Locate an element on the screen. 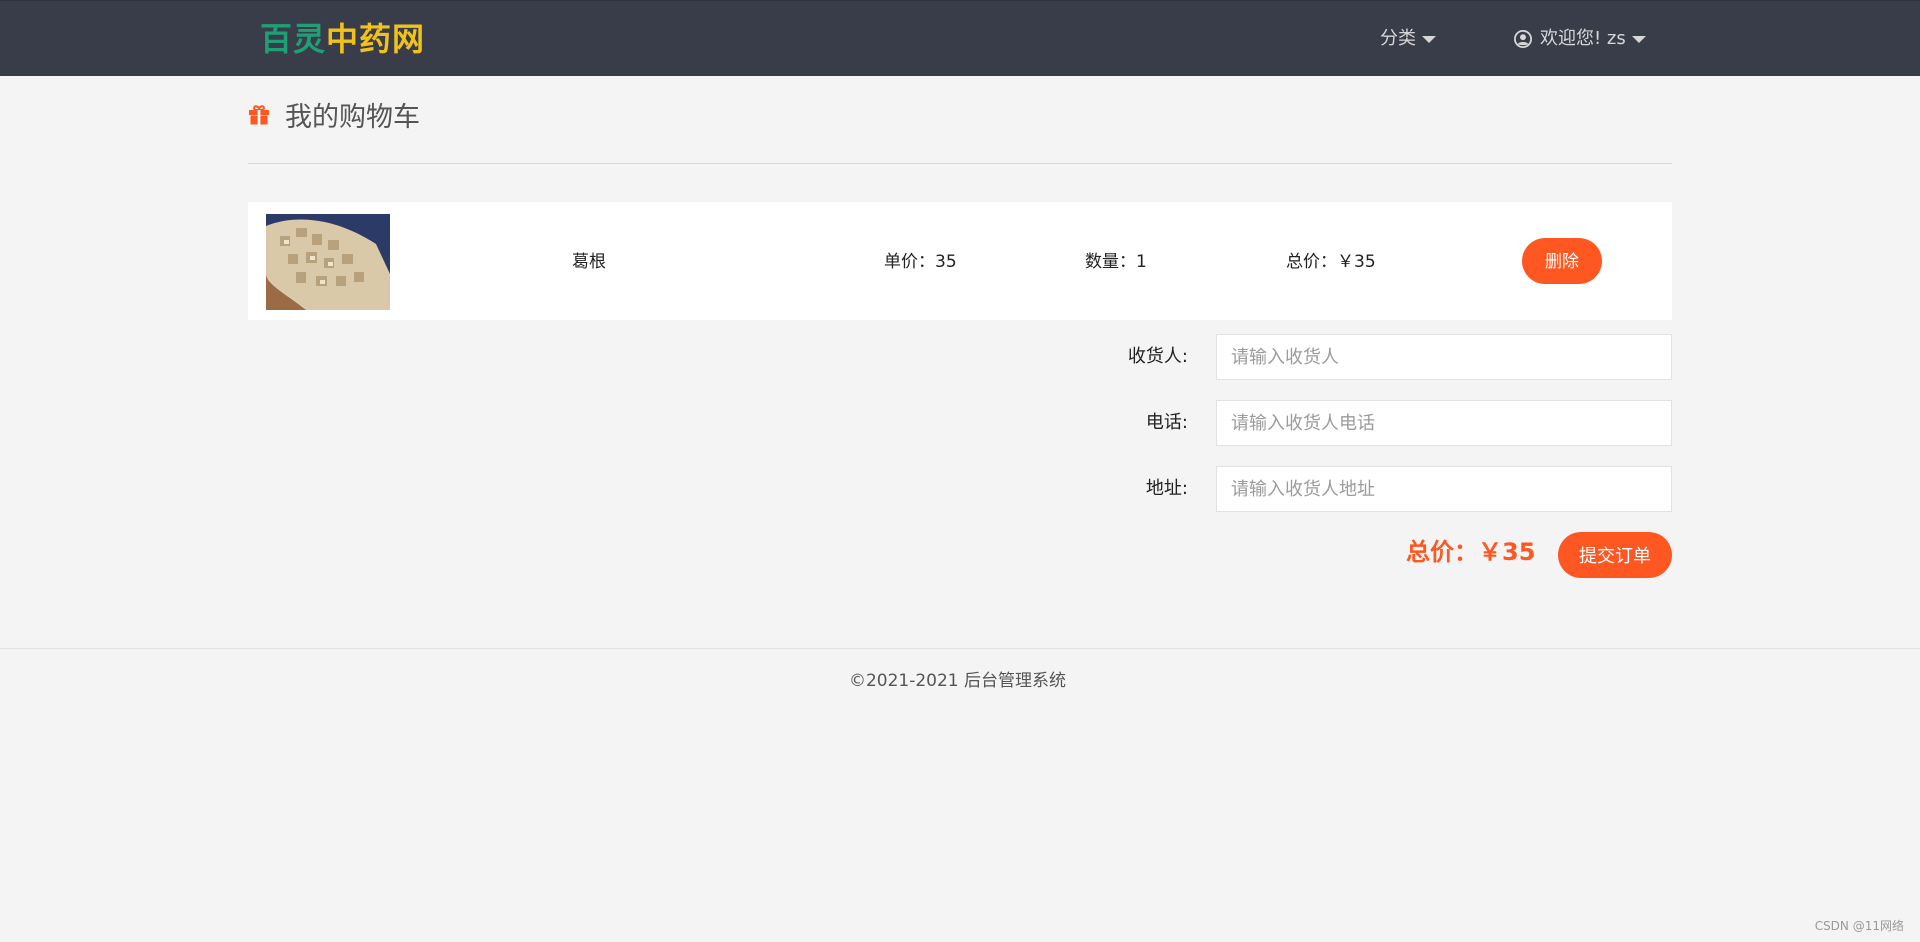 The width and height of the screenshot is (1920, 942). site-logo: 百灵中药网 is located at coordinates (342, 39).